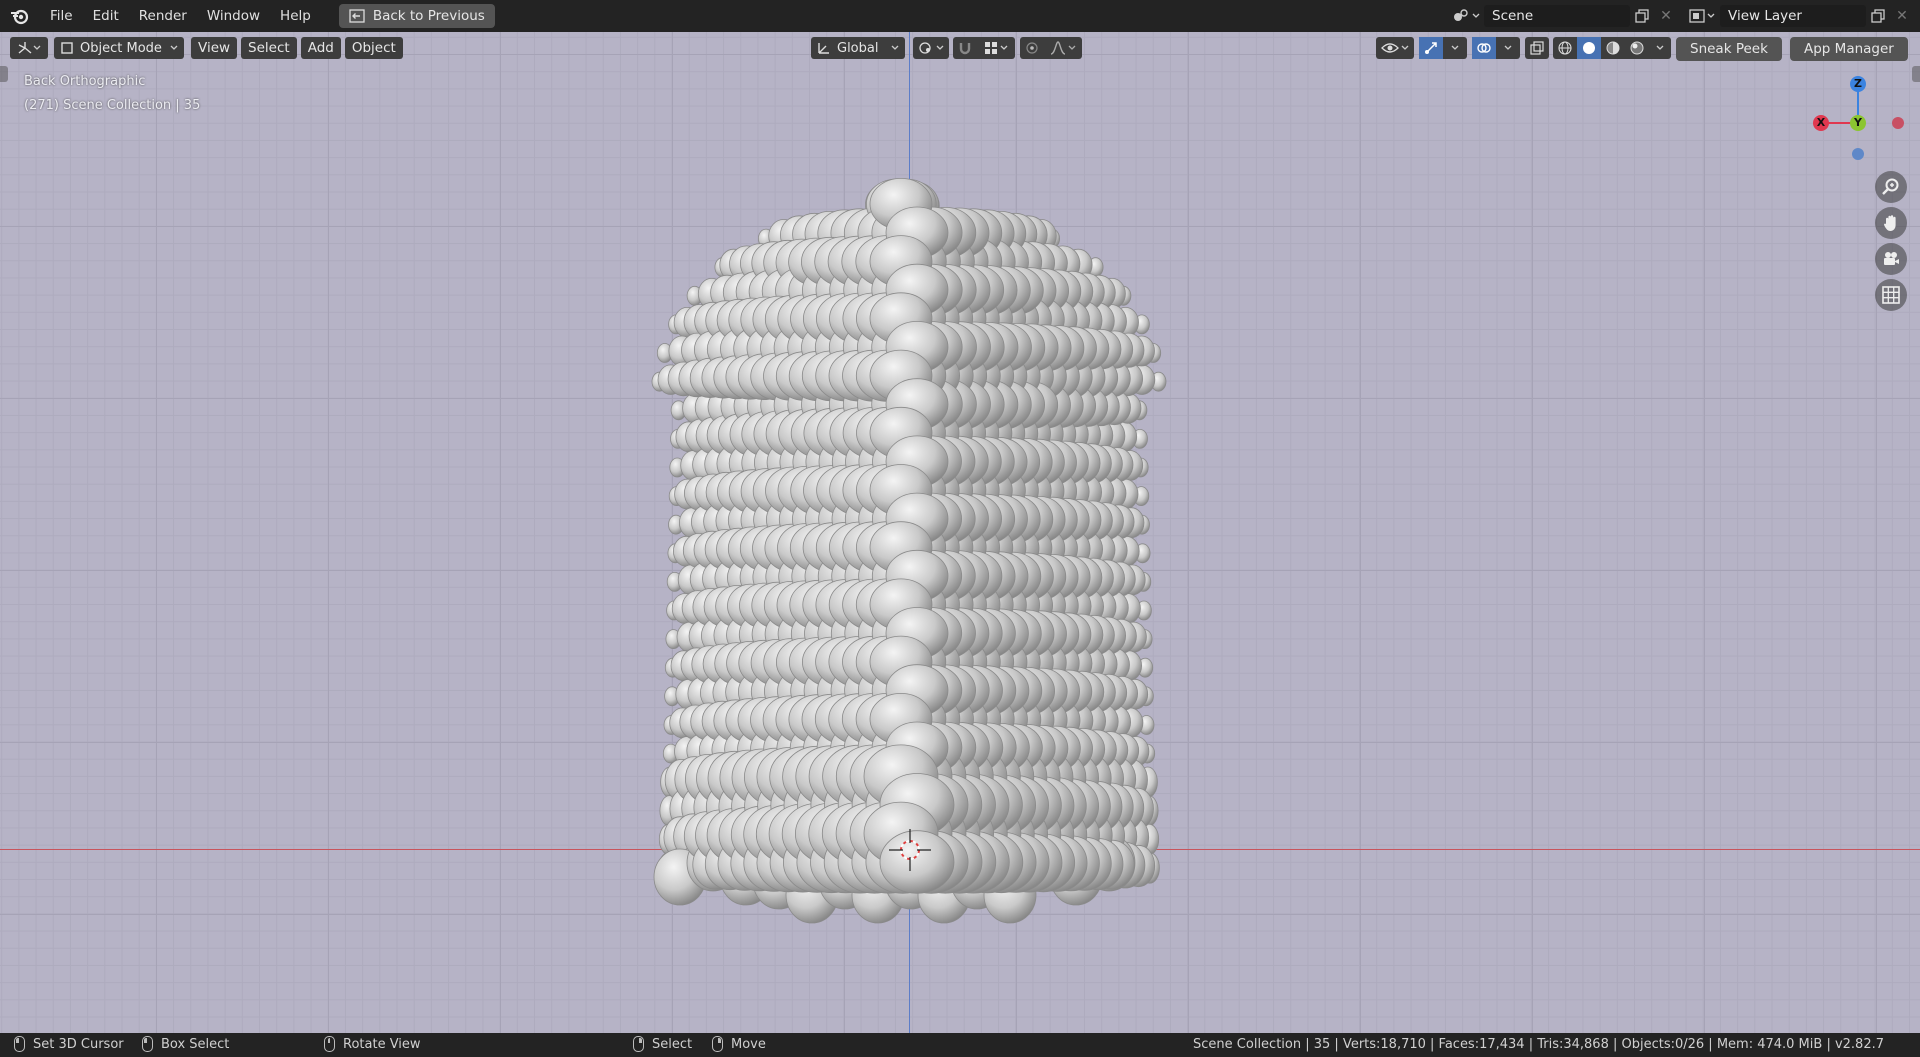 This screenshot has height=1057, width=1920. I want to click on material-preview-button, so click(1613, 48).